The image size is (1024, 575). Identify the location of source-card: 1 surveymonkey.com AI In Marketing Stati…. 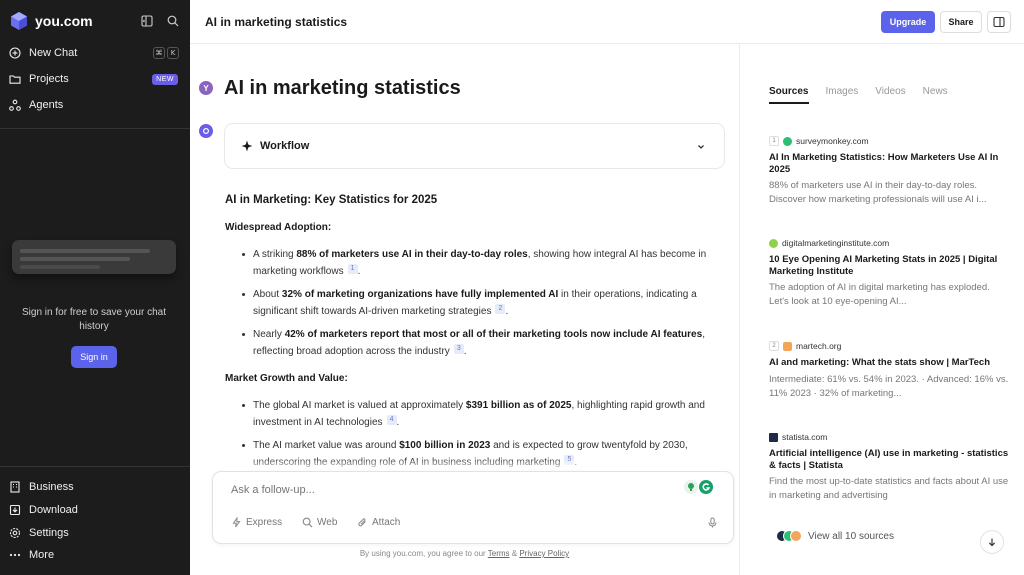
(889, 171).